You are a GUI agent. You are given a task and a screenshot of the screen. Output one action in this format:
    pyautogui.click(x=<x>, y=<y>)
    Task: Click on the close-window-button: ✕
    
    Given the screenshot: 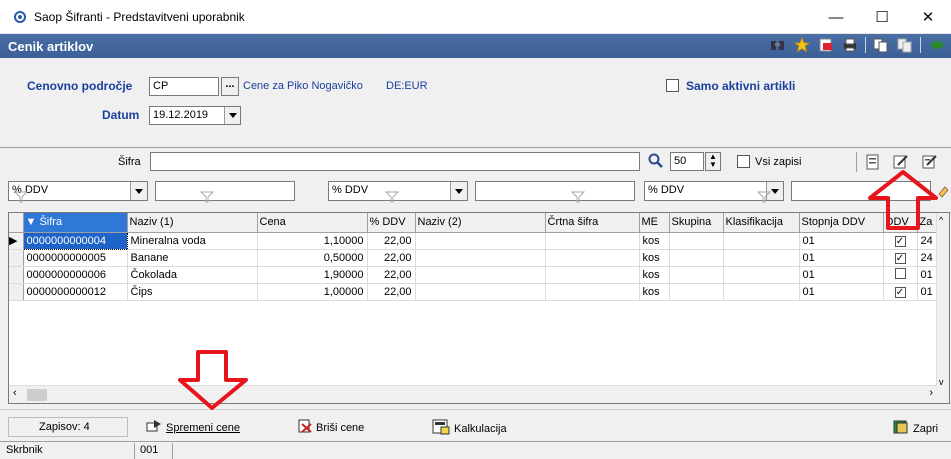 What is the action you would take?
    pyautogui.click(x=928, y=17)
    